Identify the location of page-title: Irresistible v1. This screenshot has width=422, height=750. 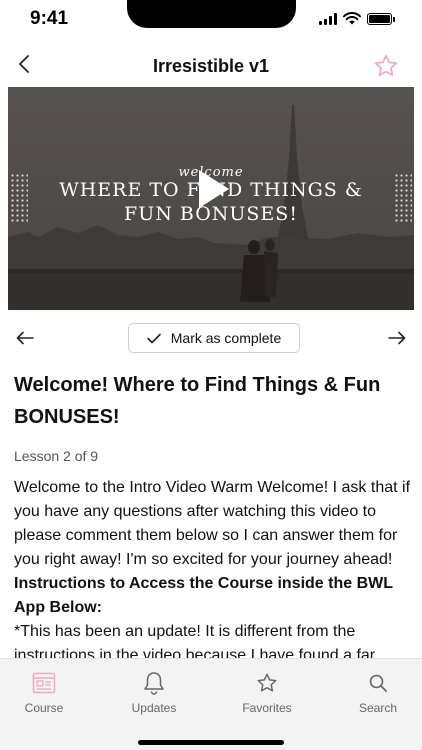
(211, 66).